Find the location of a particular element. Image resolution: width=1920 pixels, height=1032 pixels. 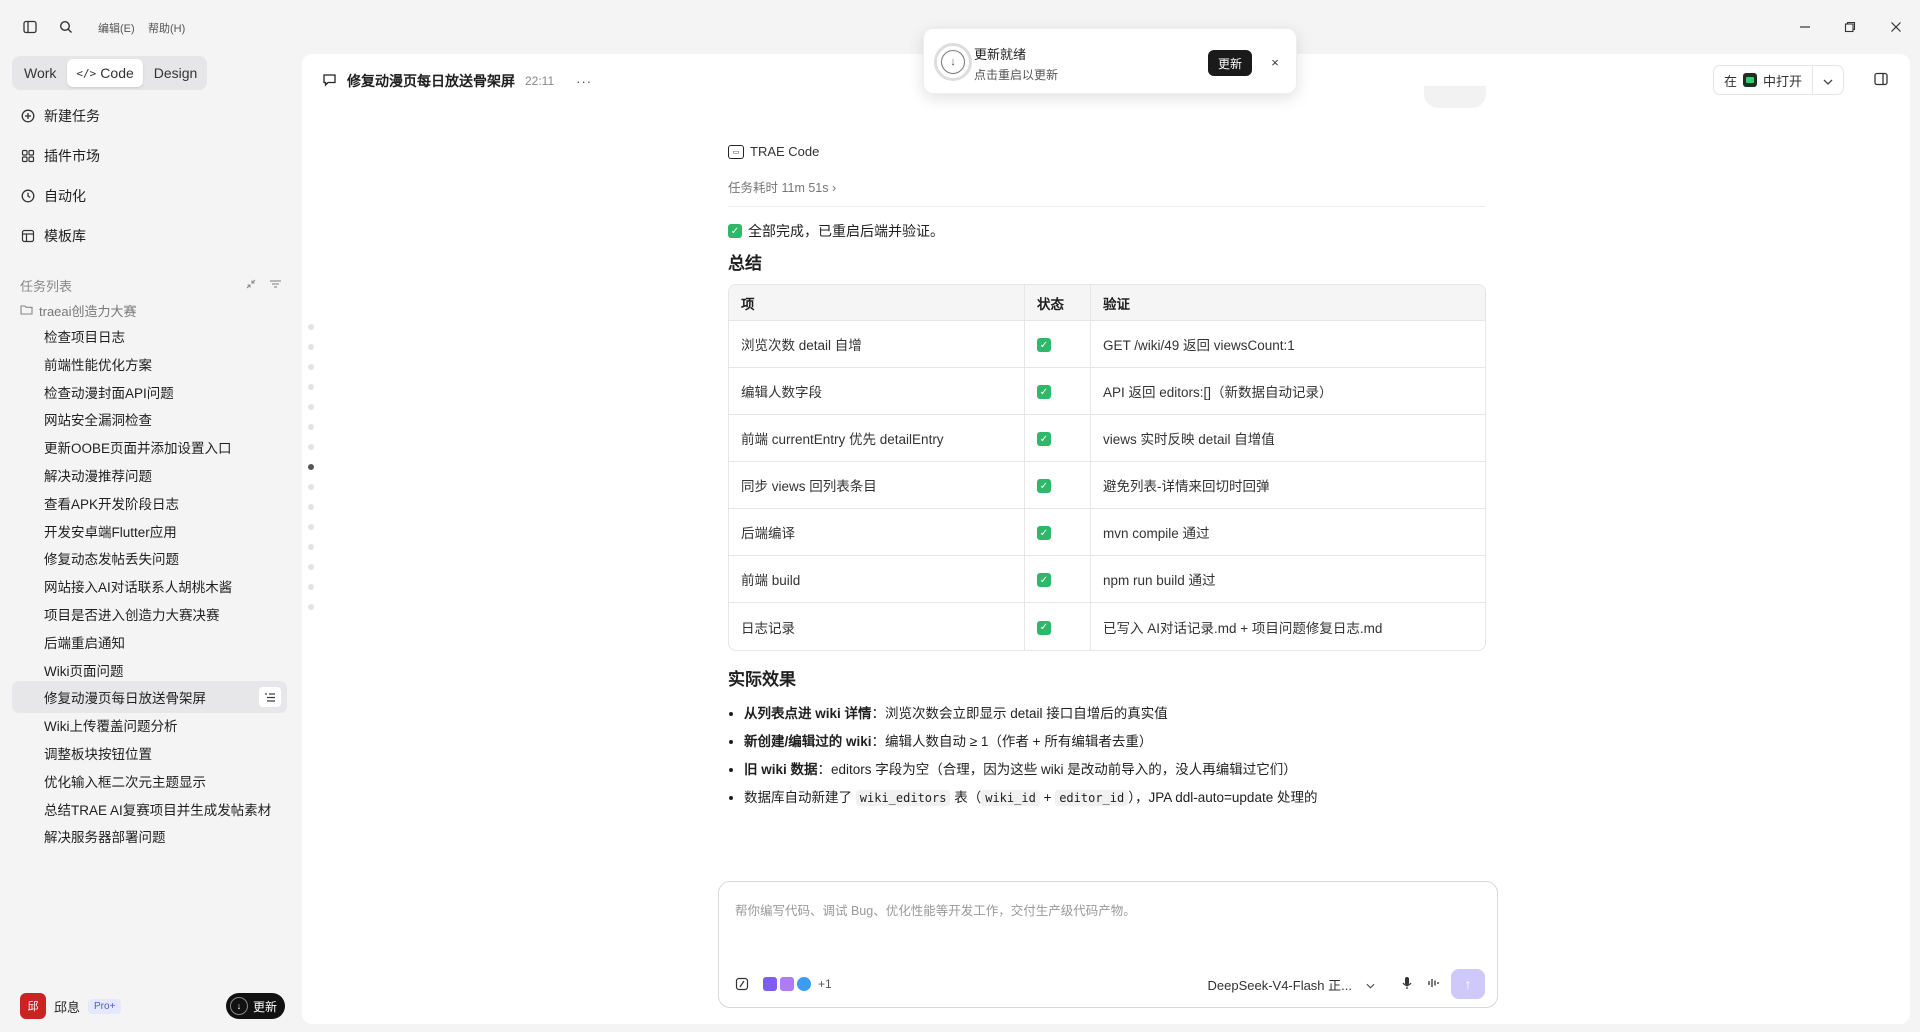

task-item-label: 更新OOBE页面并添加设置入口 is located at coordinates (138, 449).